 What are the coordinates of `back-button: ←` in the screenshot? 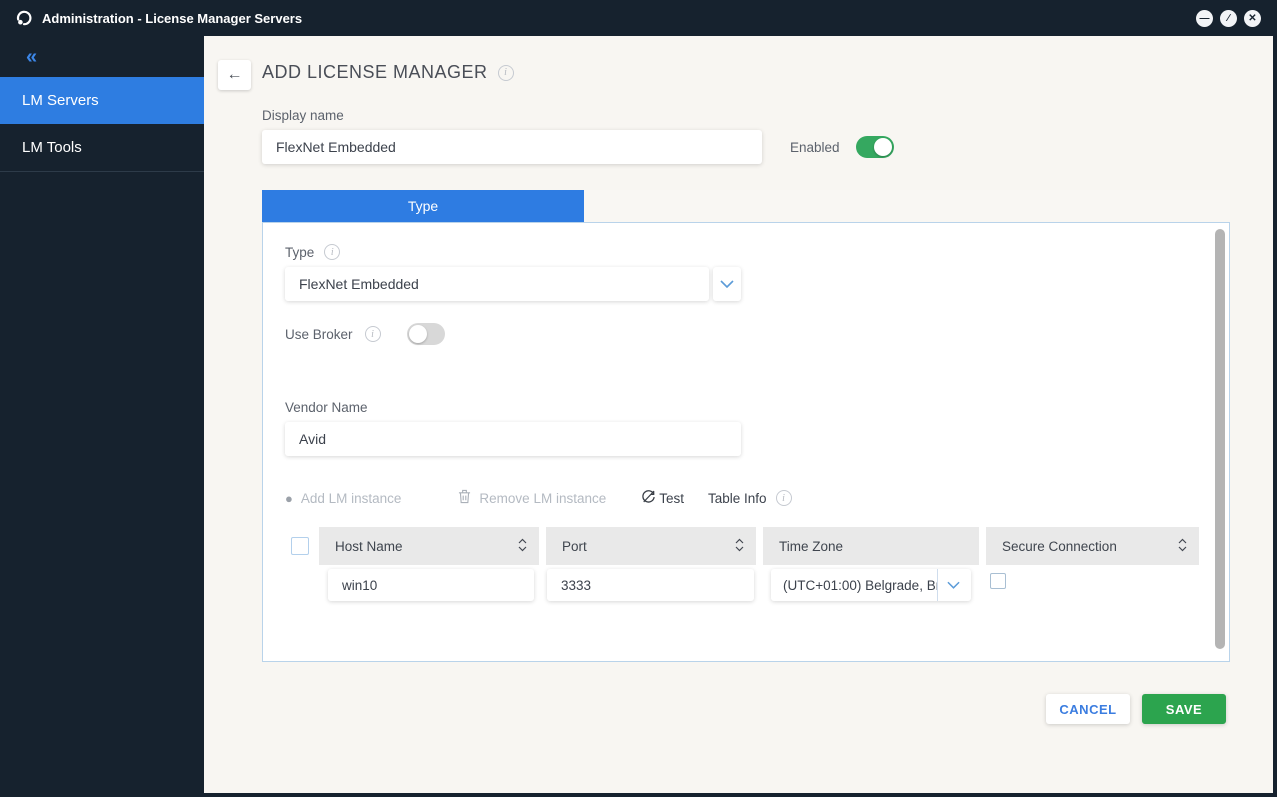 It's located at (234, 75).